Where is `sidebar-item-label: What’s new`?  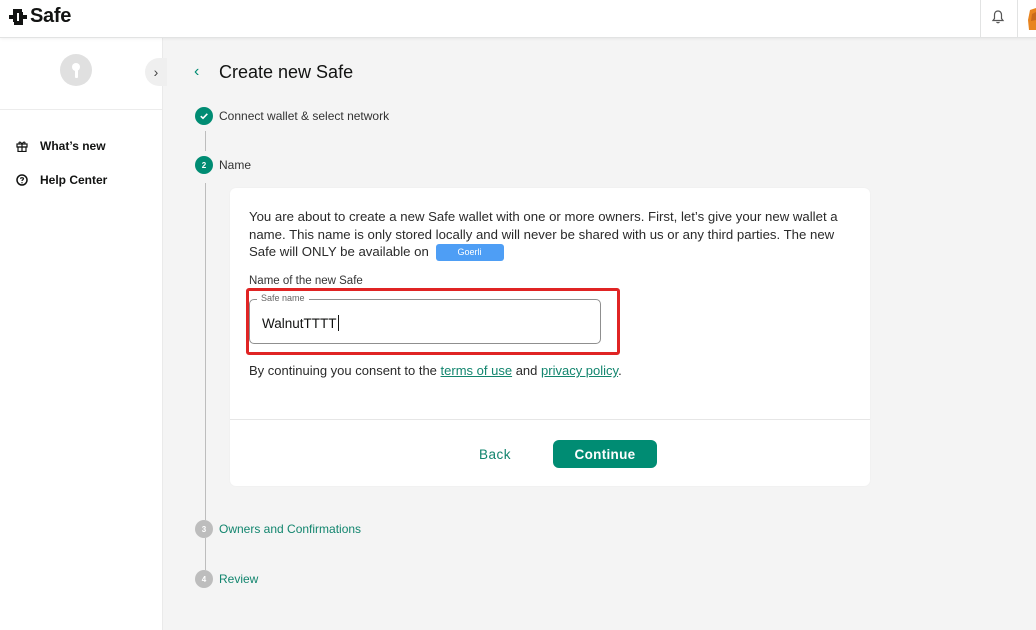 sidebar-item-label: What’s new is located at coordinates (73, 146).